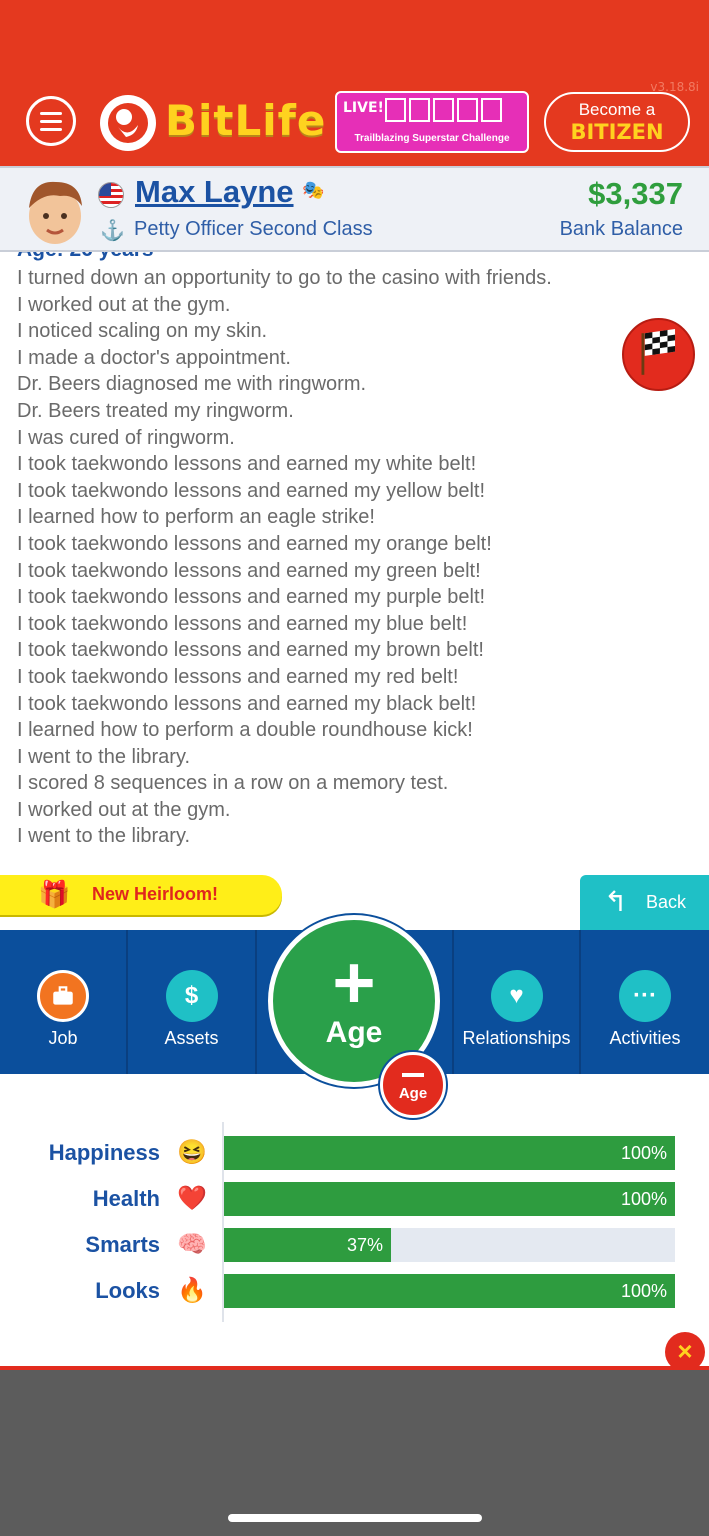 The width and height of the screenshot is (709, 1536). Describe the element at coordinates (192, 384) in the screenshot. I see `list-item: Dr. Beers diagnosed me with ringworm.` at that location.